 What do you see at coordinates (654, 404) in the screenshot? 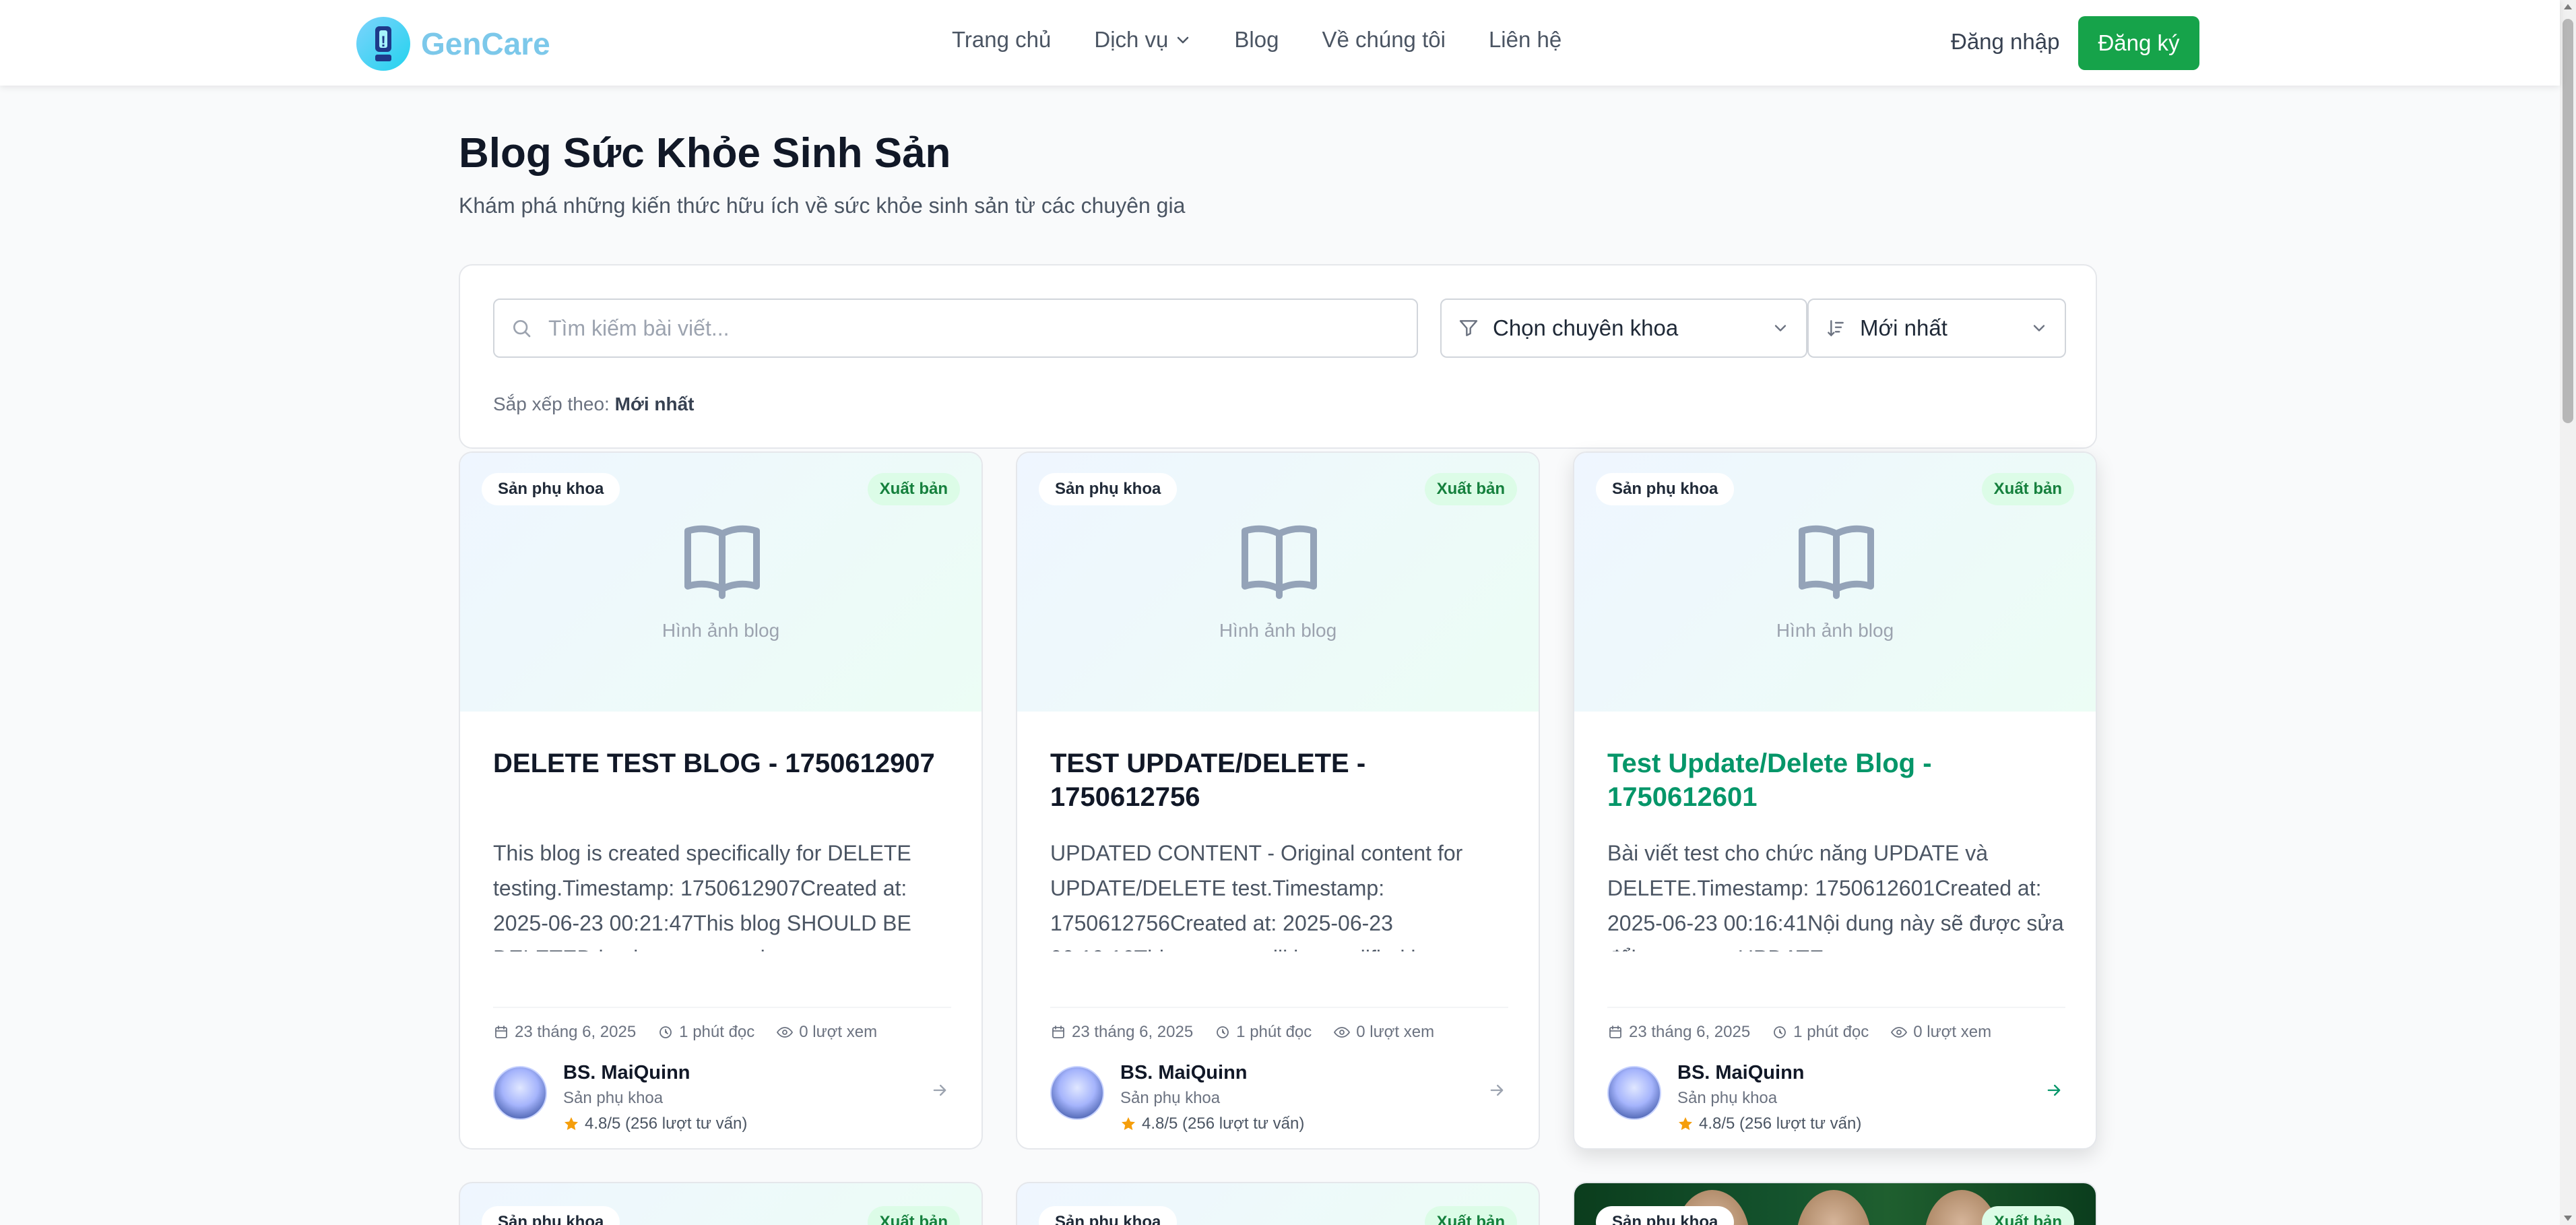
I see `sort-note-value: Mới nhất` at bounding box center [654, 404].